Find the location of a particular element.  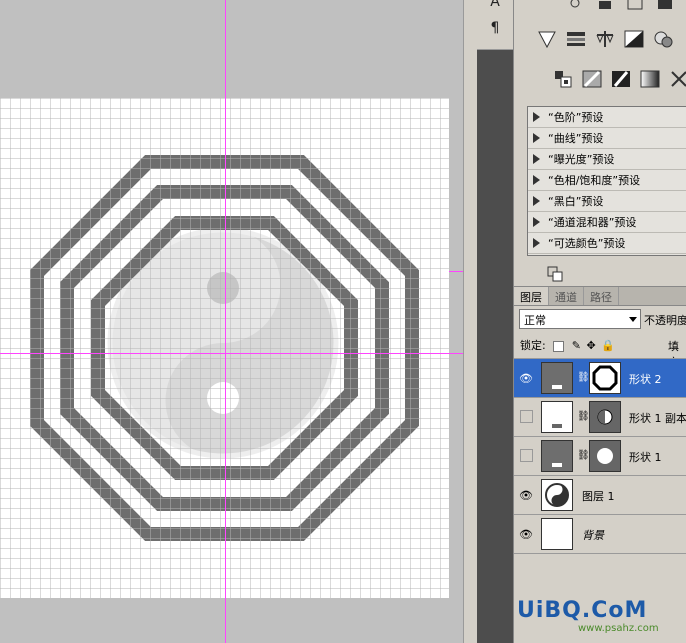

brightness-icon is located at coordinates (575, 7).